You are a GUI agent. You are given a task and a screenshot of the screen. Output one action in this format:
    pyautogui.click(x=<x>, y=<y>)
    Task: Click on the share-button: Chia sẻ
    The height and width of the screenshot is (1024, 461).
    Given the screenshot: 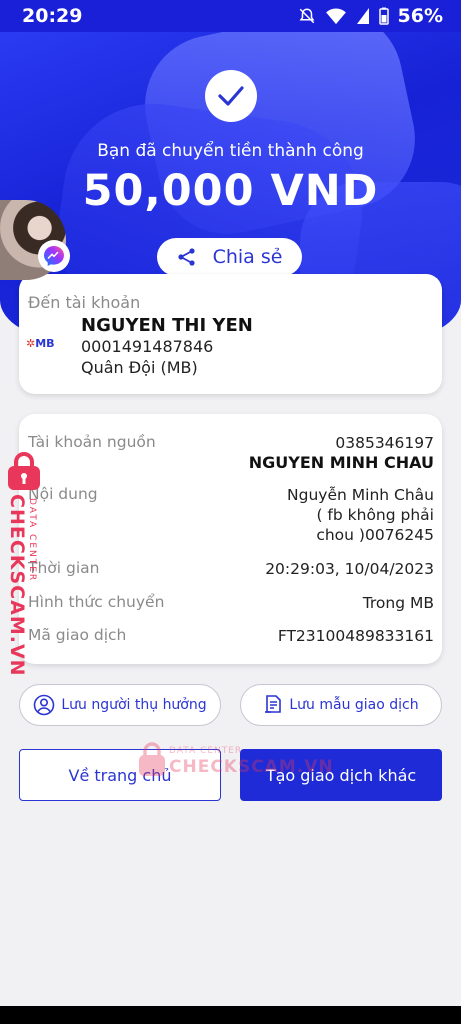 What is the action you would take?
    pyautogui.click(x=229, y=257)
    